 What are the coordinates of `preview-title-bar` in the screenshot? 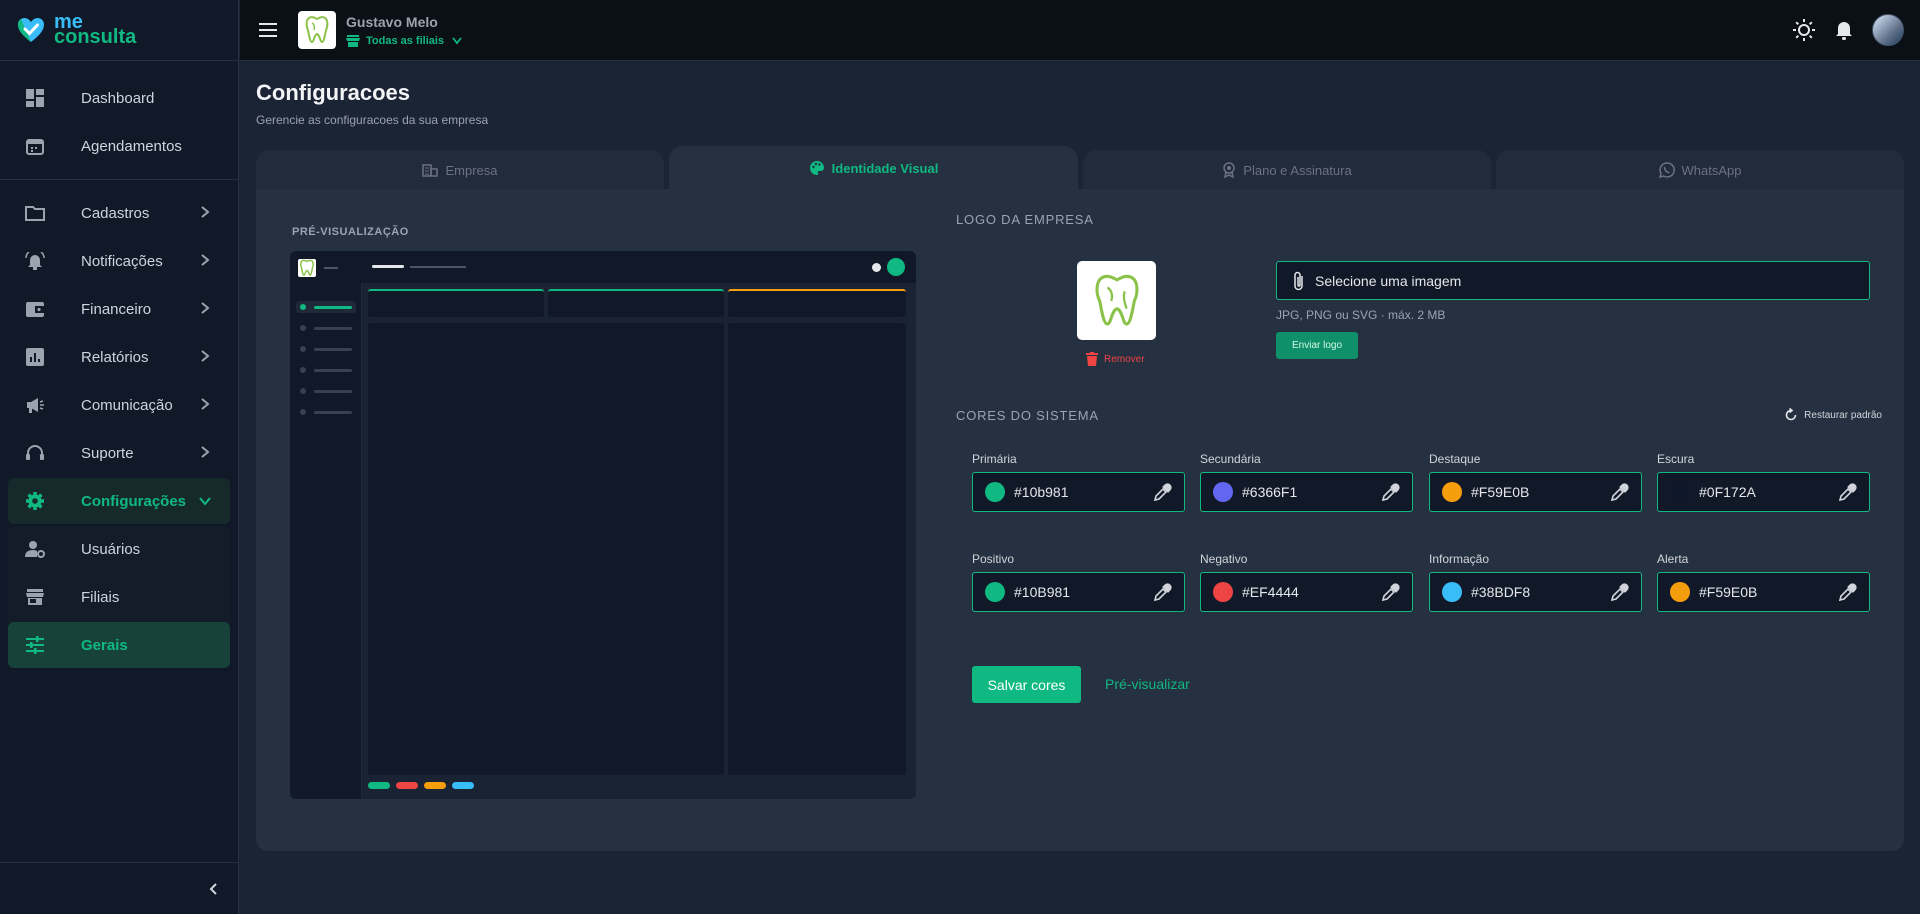 It's located at (388, 266).